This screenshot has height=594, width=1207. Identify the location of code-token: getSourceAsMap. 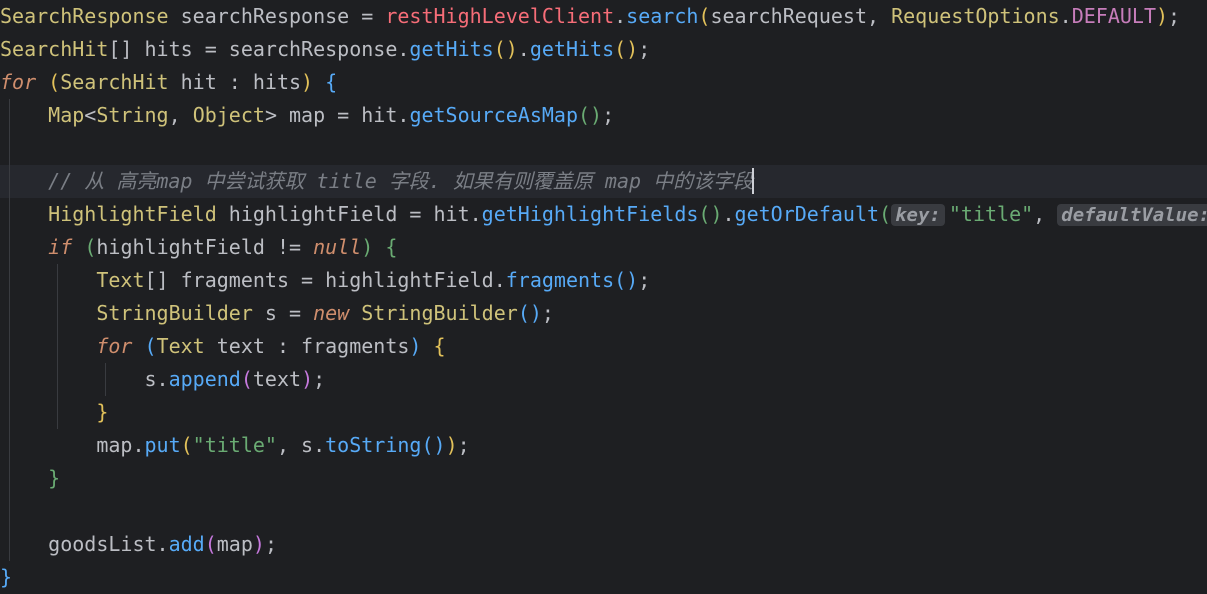
(494, 115).